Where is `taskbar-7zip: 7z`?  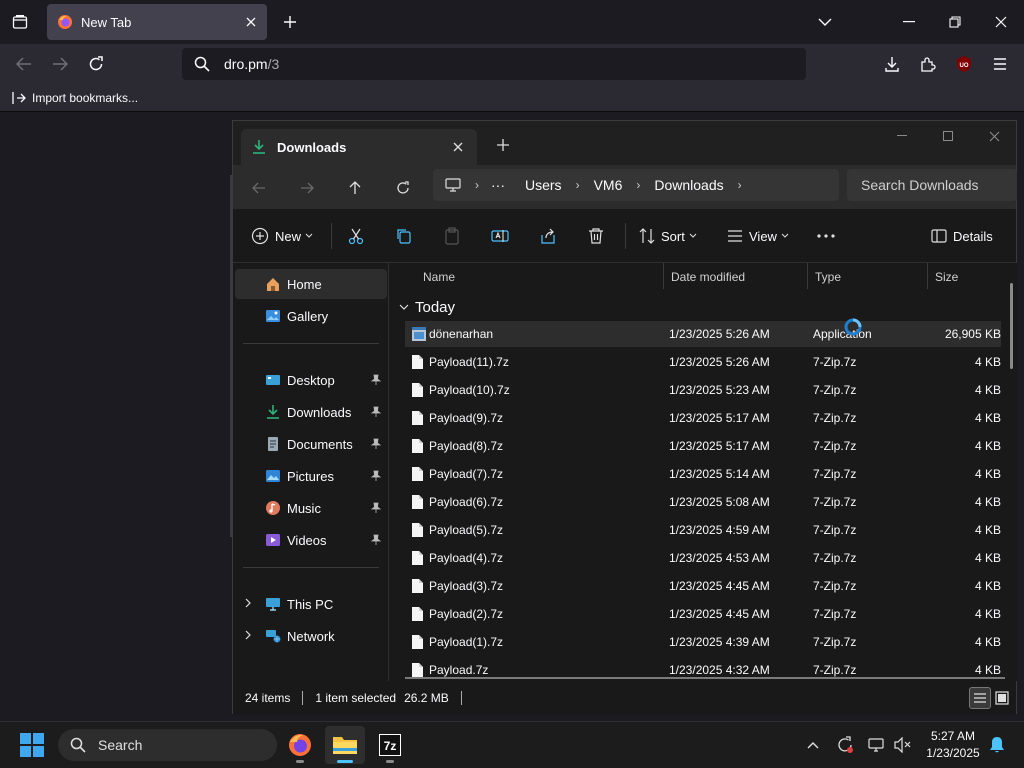
taskbar-7zip: 7z is located at coordinates (390, 745).